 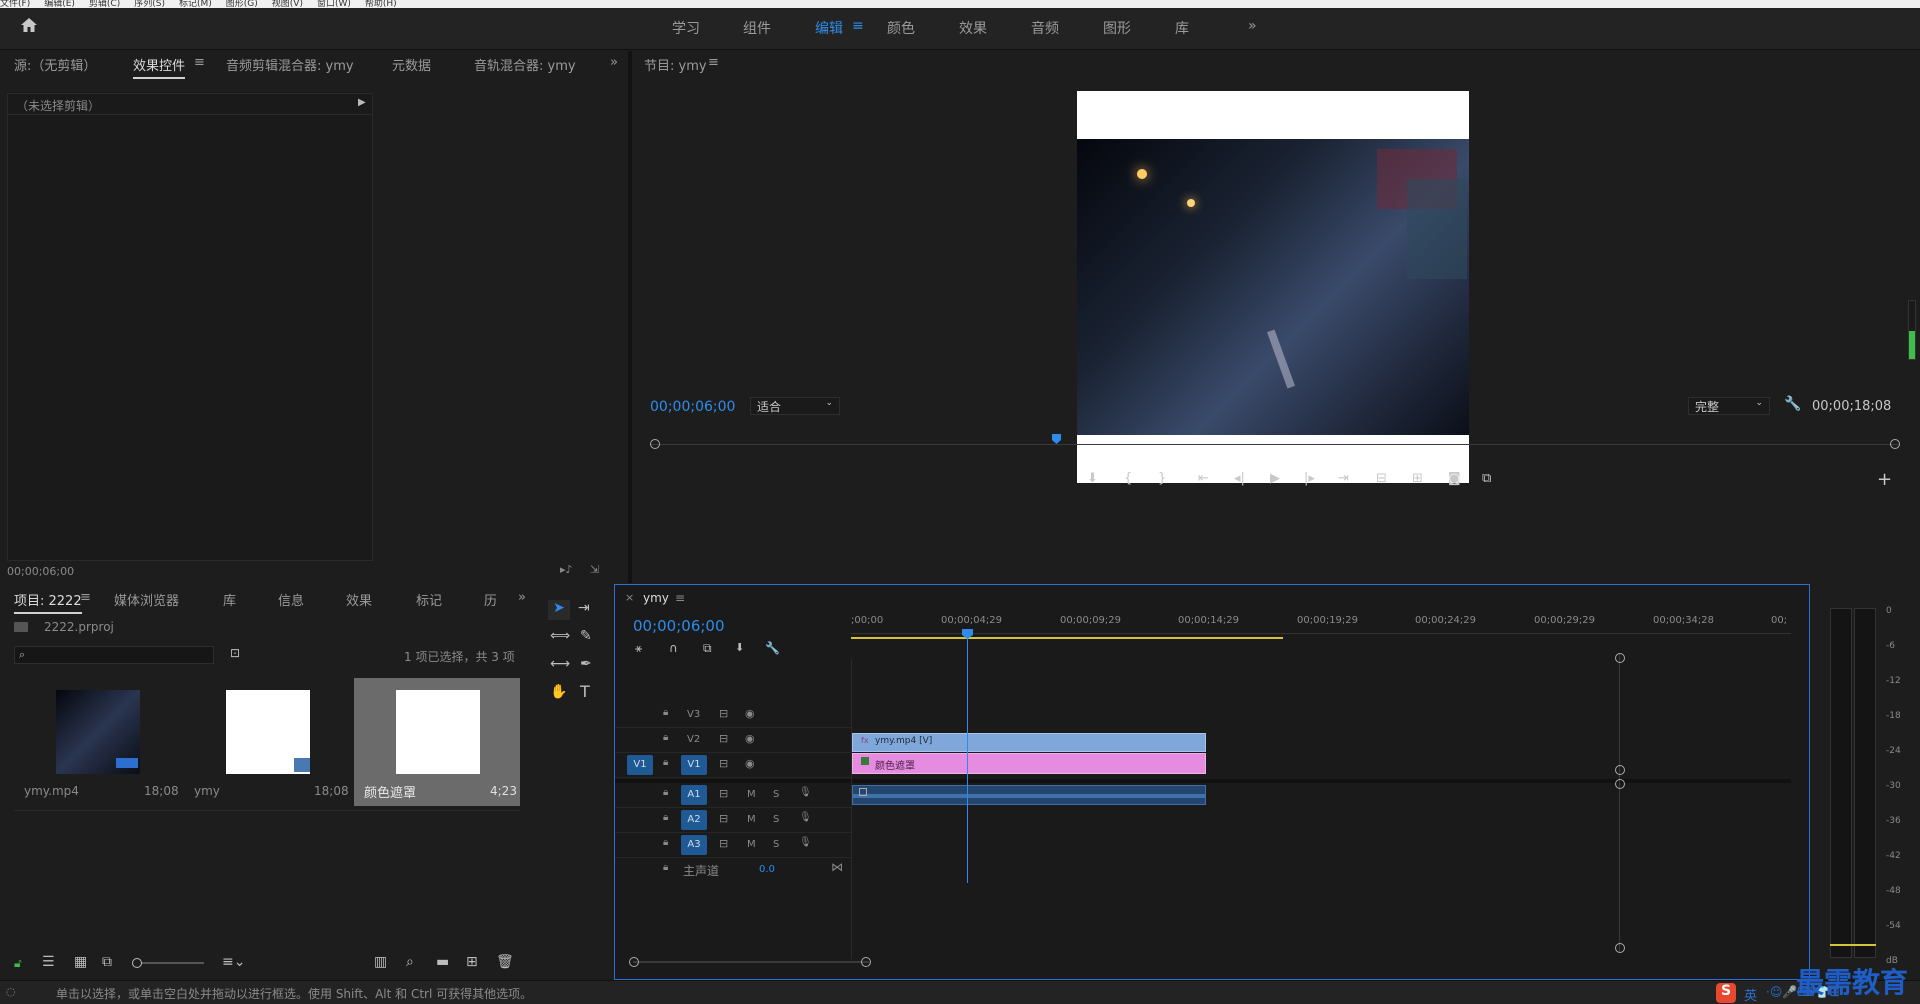 What do you see at coordinates (694, 845) in the screenshot?
I see `track-label-A3: A3` at bounding box center [694, 845].